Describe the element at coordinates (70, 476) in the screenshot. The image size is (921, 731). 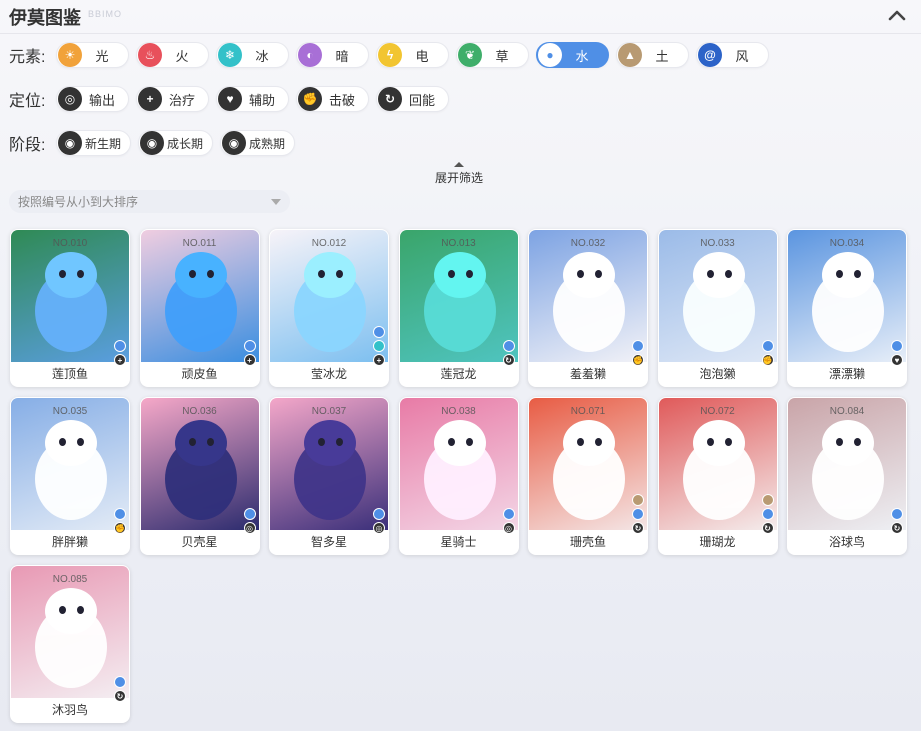
I see `creature-card: NO.035 ✊ 胖胖獭` at that location.